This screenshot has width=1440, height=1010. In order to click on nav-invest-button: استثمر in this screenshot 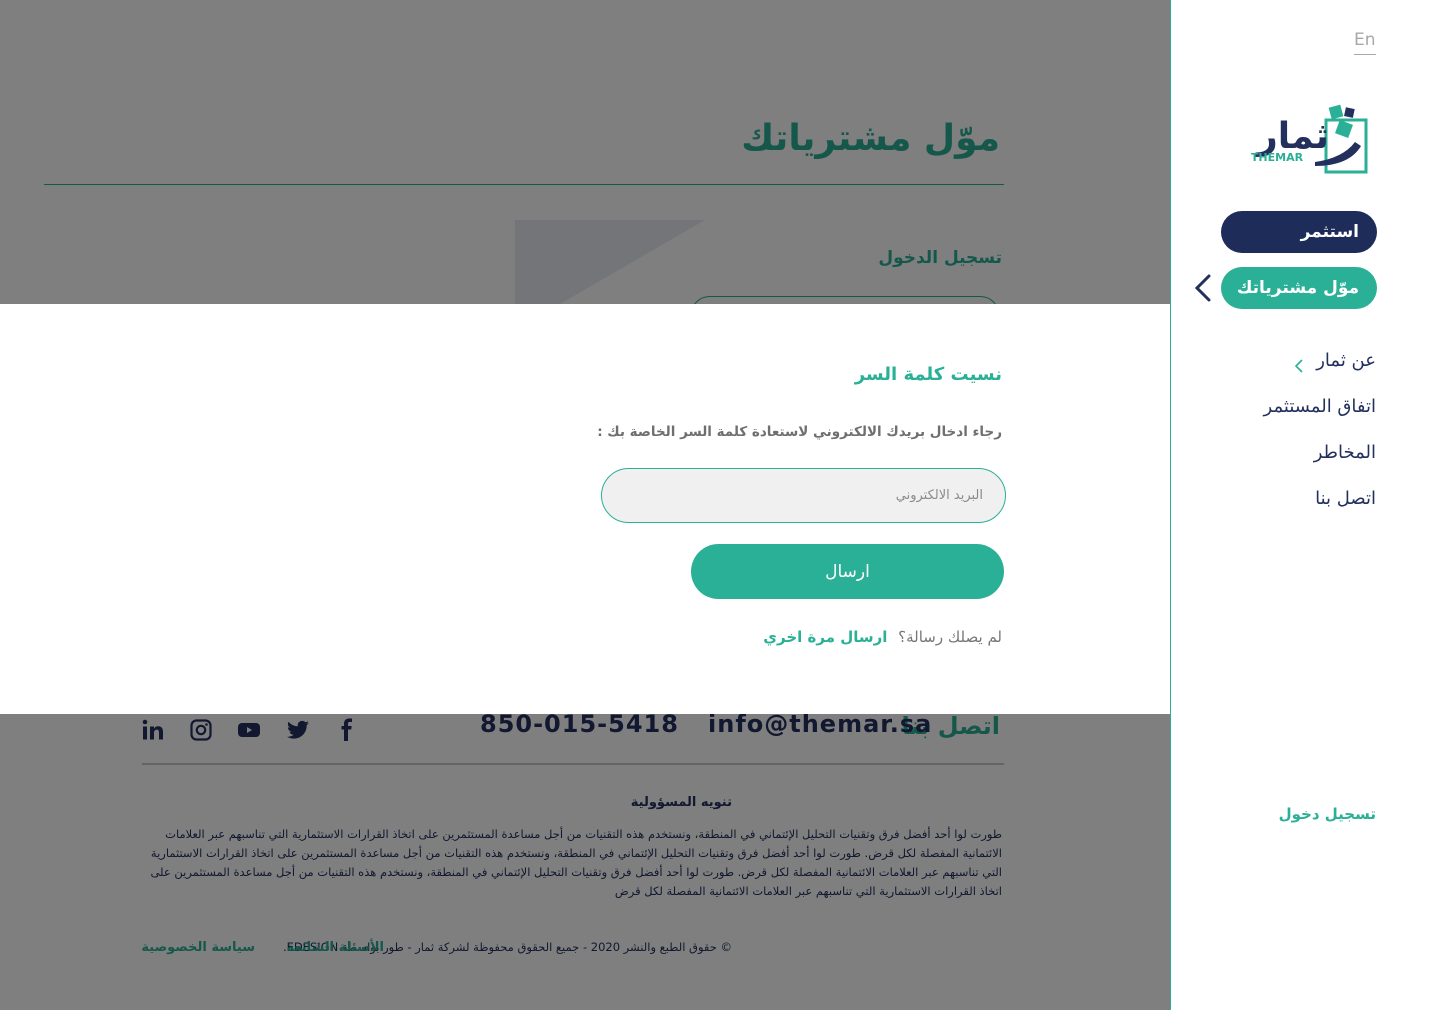, I will do `click(1299, 232)`.